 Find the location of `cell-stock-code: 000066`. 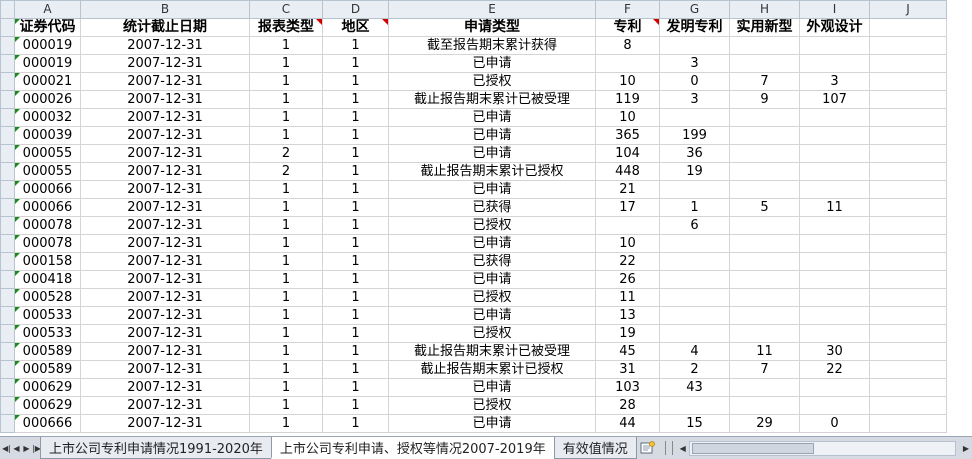

cell-stock-code: 000066 is located at coordinates (47, 189).